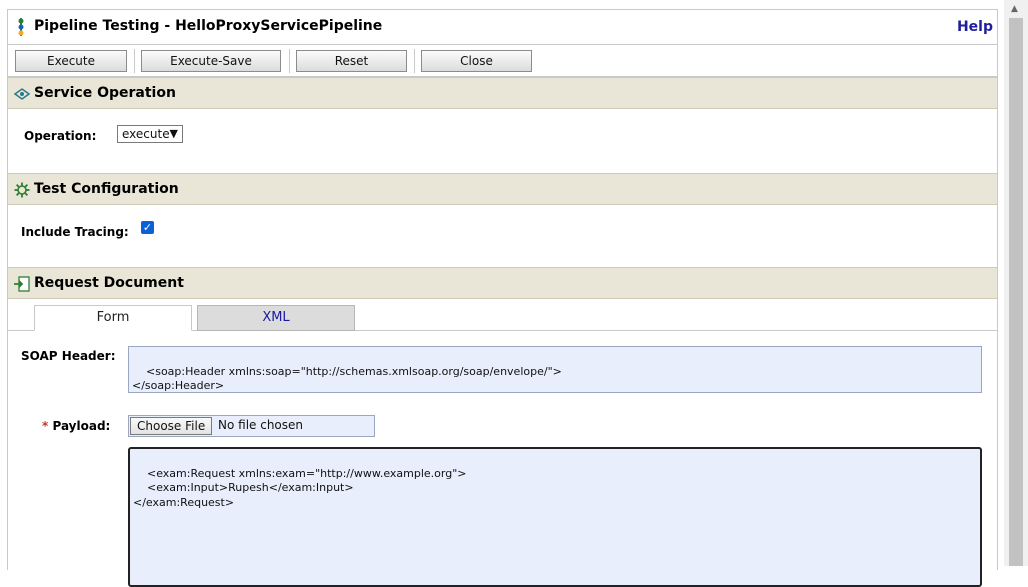 This screenshot has height=587, width=1028. Describe the element at coordinates (146, 134) in the screenshot. I see `operation-select-value: execute` at that location.